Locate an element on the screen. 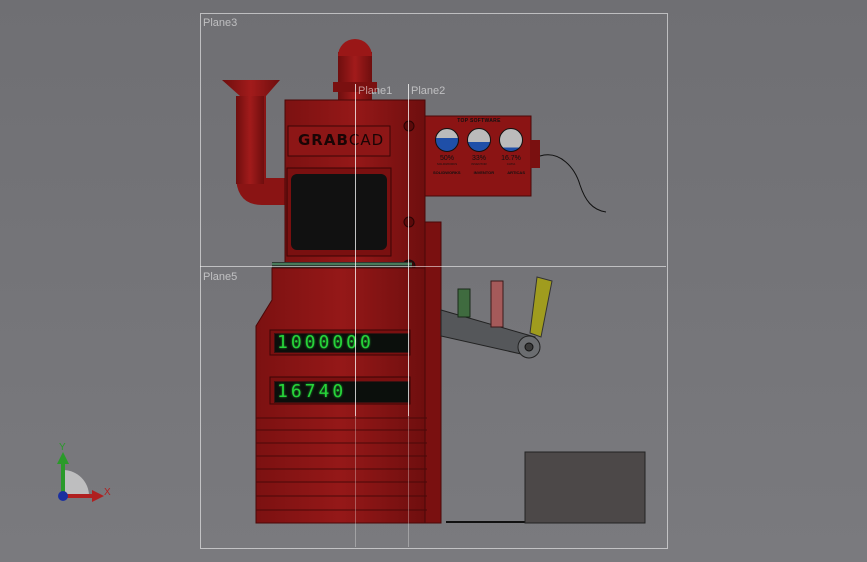 The height and width of the screenshot is (562, 867). gauge-2-value: 33% is located at coordinates (478, 158).